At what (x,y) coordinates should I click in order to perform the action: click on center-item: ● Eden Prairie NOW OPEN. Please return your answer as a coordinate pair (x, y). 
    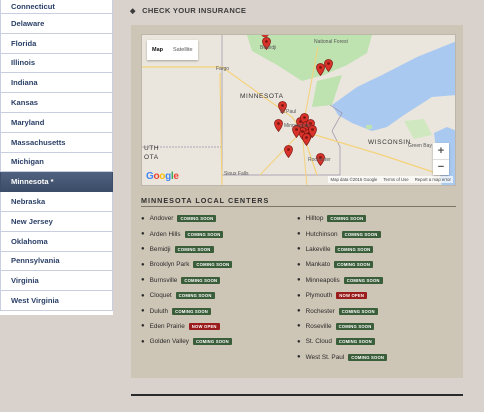
    Looking at the image, I should click on (216, 326).